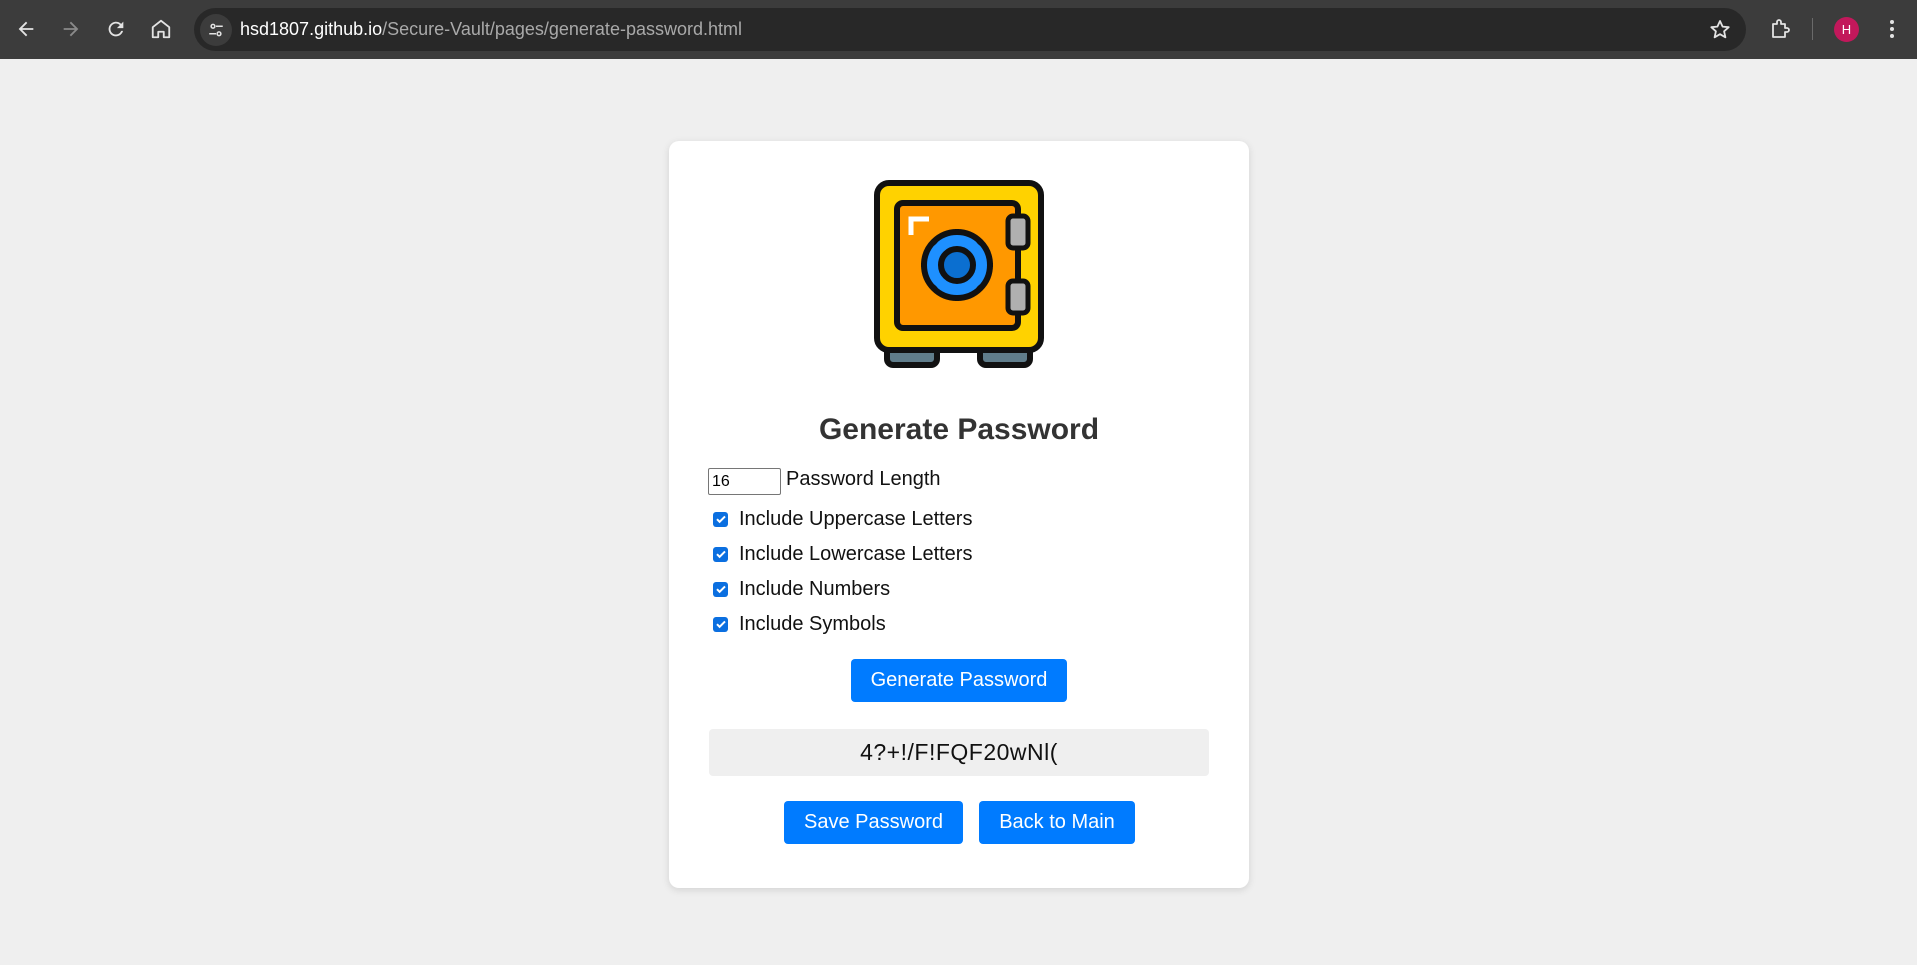 This screenshot has width=1917, height=965. Describe the element at coordinates (863, 479) in the screenshot. I see `password-length-label: Password Length` at that location.